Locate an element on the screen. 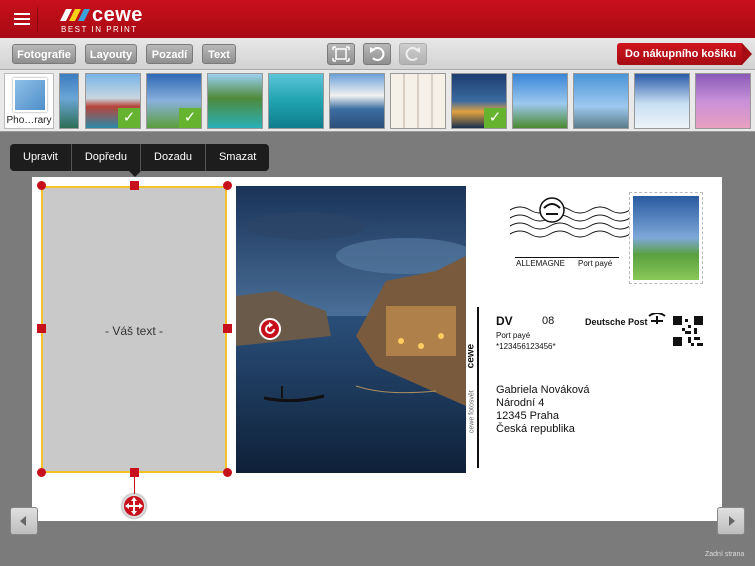 The height and width of the screenshot is (566, 755). postmark-waves-icon is located at coordinates (570, 217).